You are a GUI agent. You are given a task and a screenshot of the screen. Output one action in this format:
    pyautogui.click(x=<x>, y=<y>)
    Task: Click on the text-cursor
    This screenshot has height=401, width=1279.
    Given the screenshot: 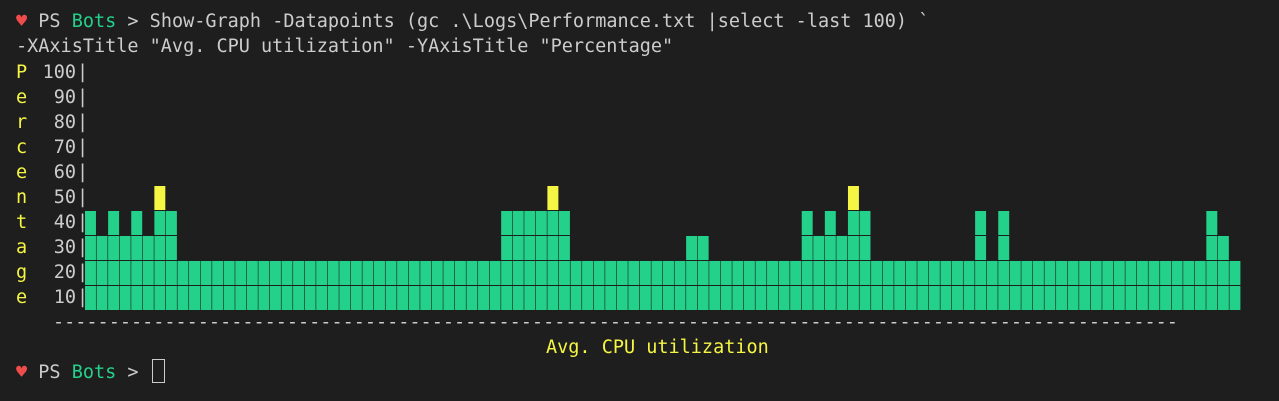 What is the action you would take?
    pyautogui.click(x=158, y=371)
    